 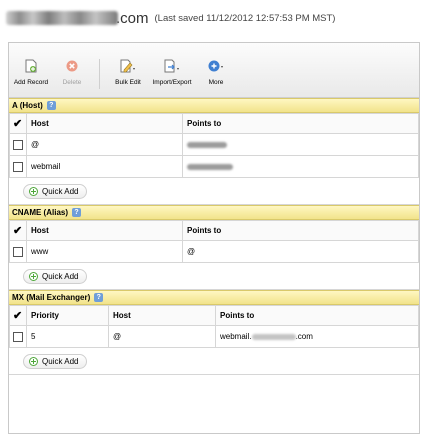 I want to click on points-to-suffix: .com, so click(x=304, y=336).